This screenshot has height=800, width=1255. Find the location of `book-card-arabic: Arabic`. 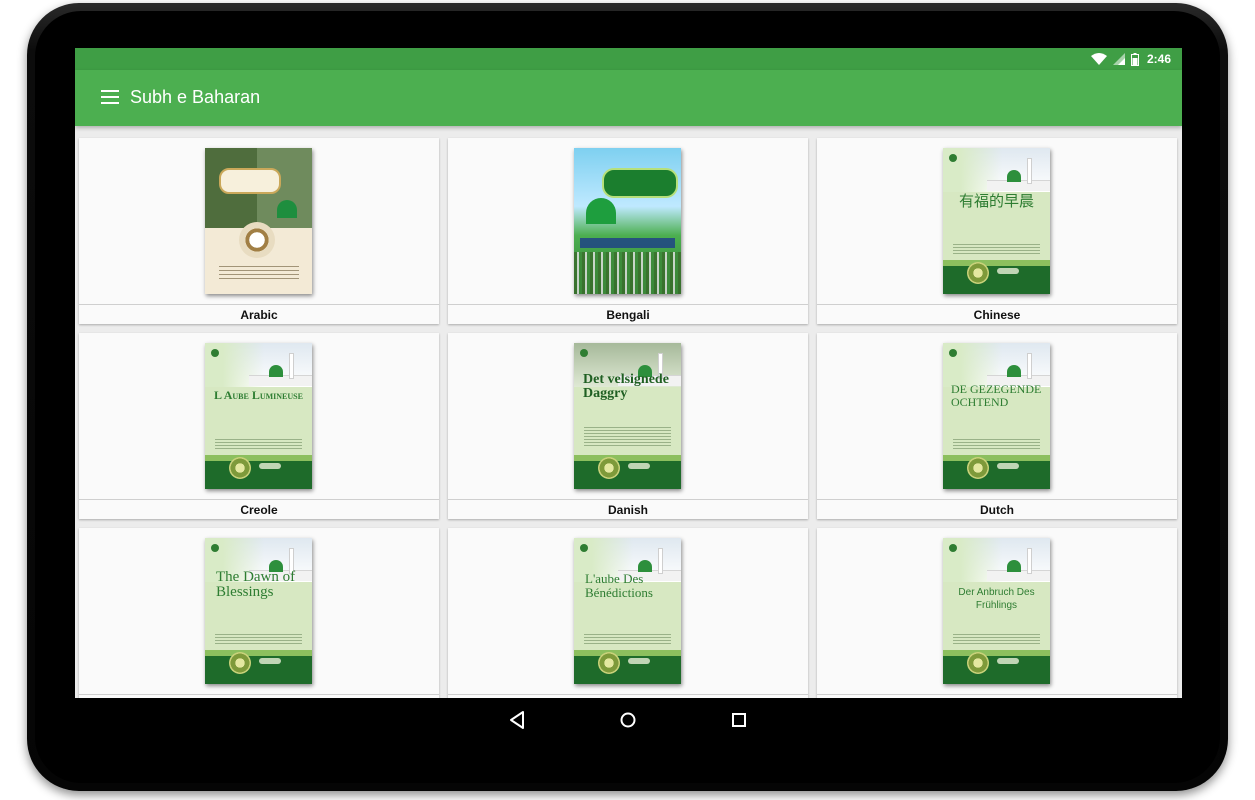

book-card-arabic: Arabic is located at coordinates (259, 231).